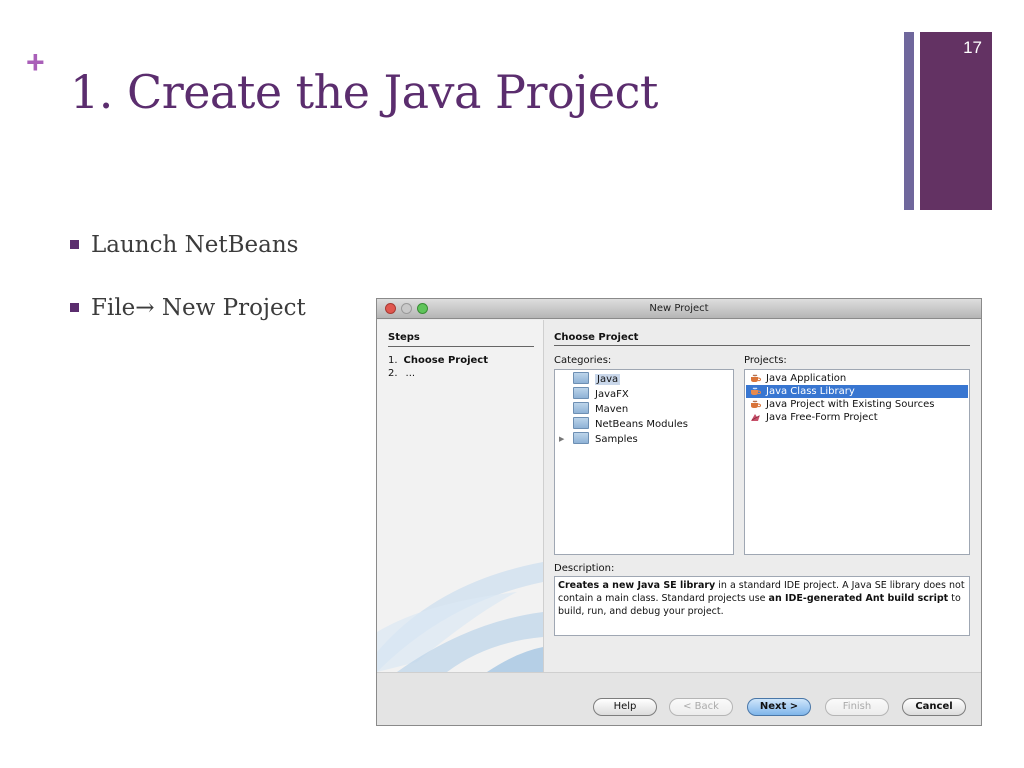 Image resolution: width=1024 pixels, height=768 pixels. Describe the element at coordinates (35, 62) in the screenshot. I see `plus-marker: +` at that location.